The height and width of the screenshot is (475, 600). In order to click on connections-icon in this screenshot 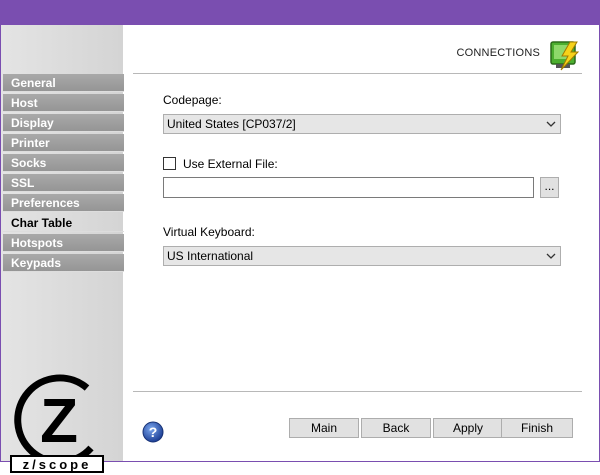, I will do `click(565, 56)`.